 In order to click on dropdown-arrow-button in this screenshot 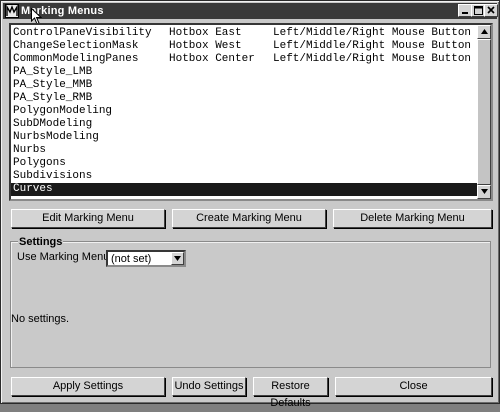, I will do `click(177, 258)`.